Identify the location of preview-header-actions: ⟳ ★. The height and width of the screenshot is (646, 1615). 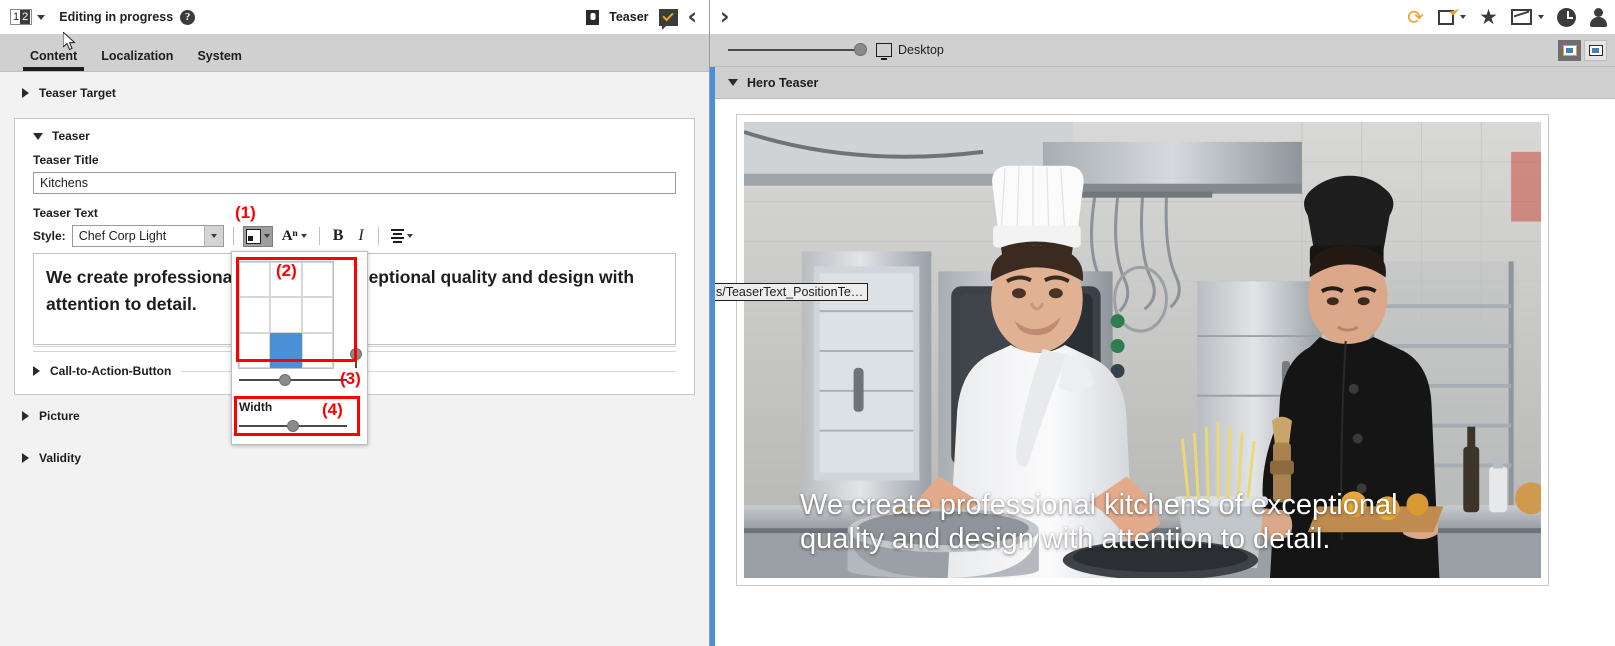
(1507, 17).